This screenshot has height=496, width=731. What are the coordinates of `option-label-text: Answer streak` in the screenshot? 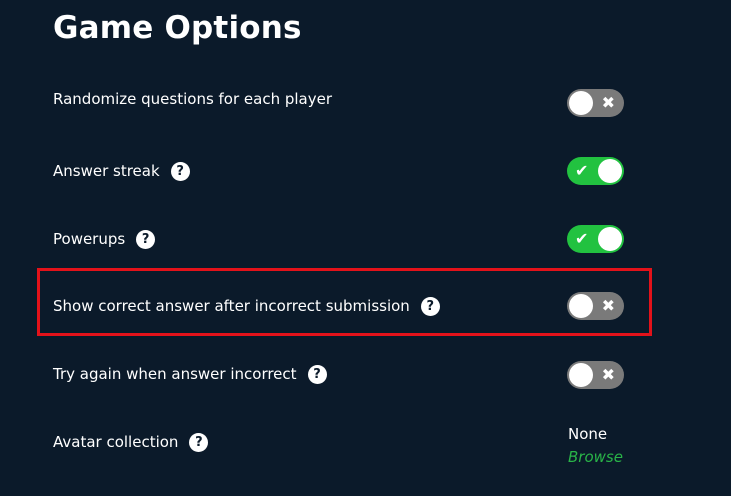 It's located at (106, 171).